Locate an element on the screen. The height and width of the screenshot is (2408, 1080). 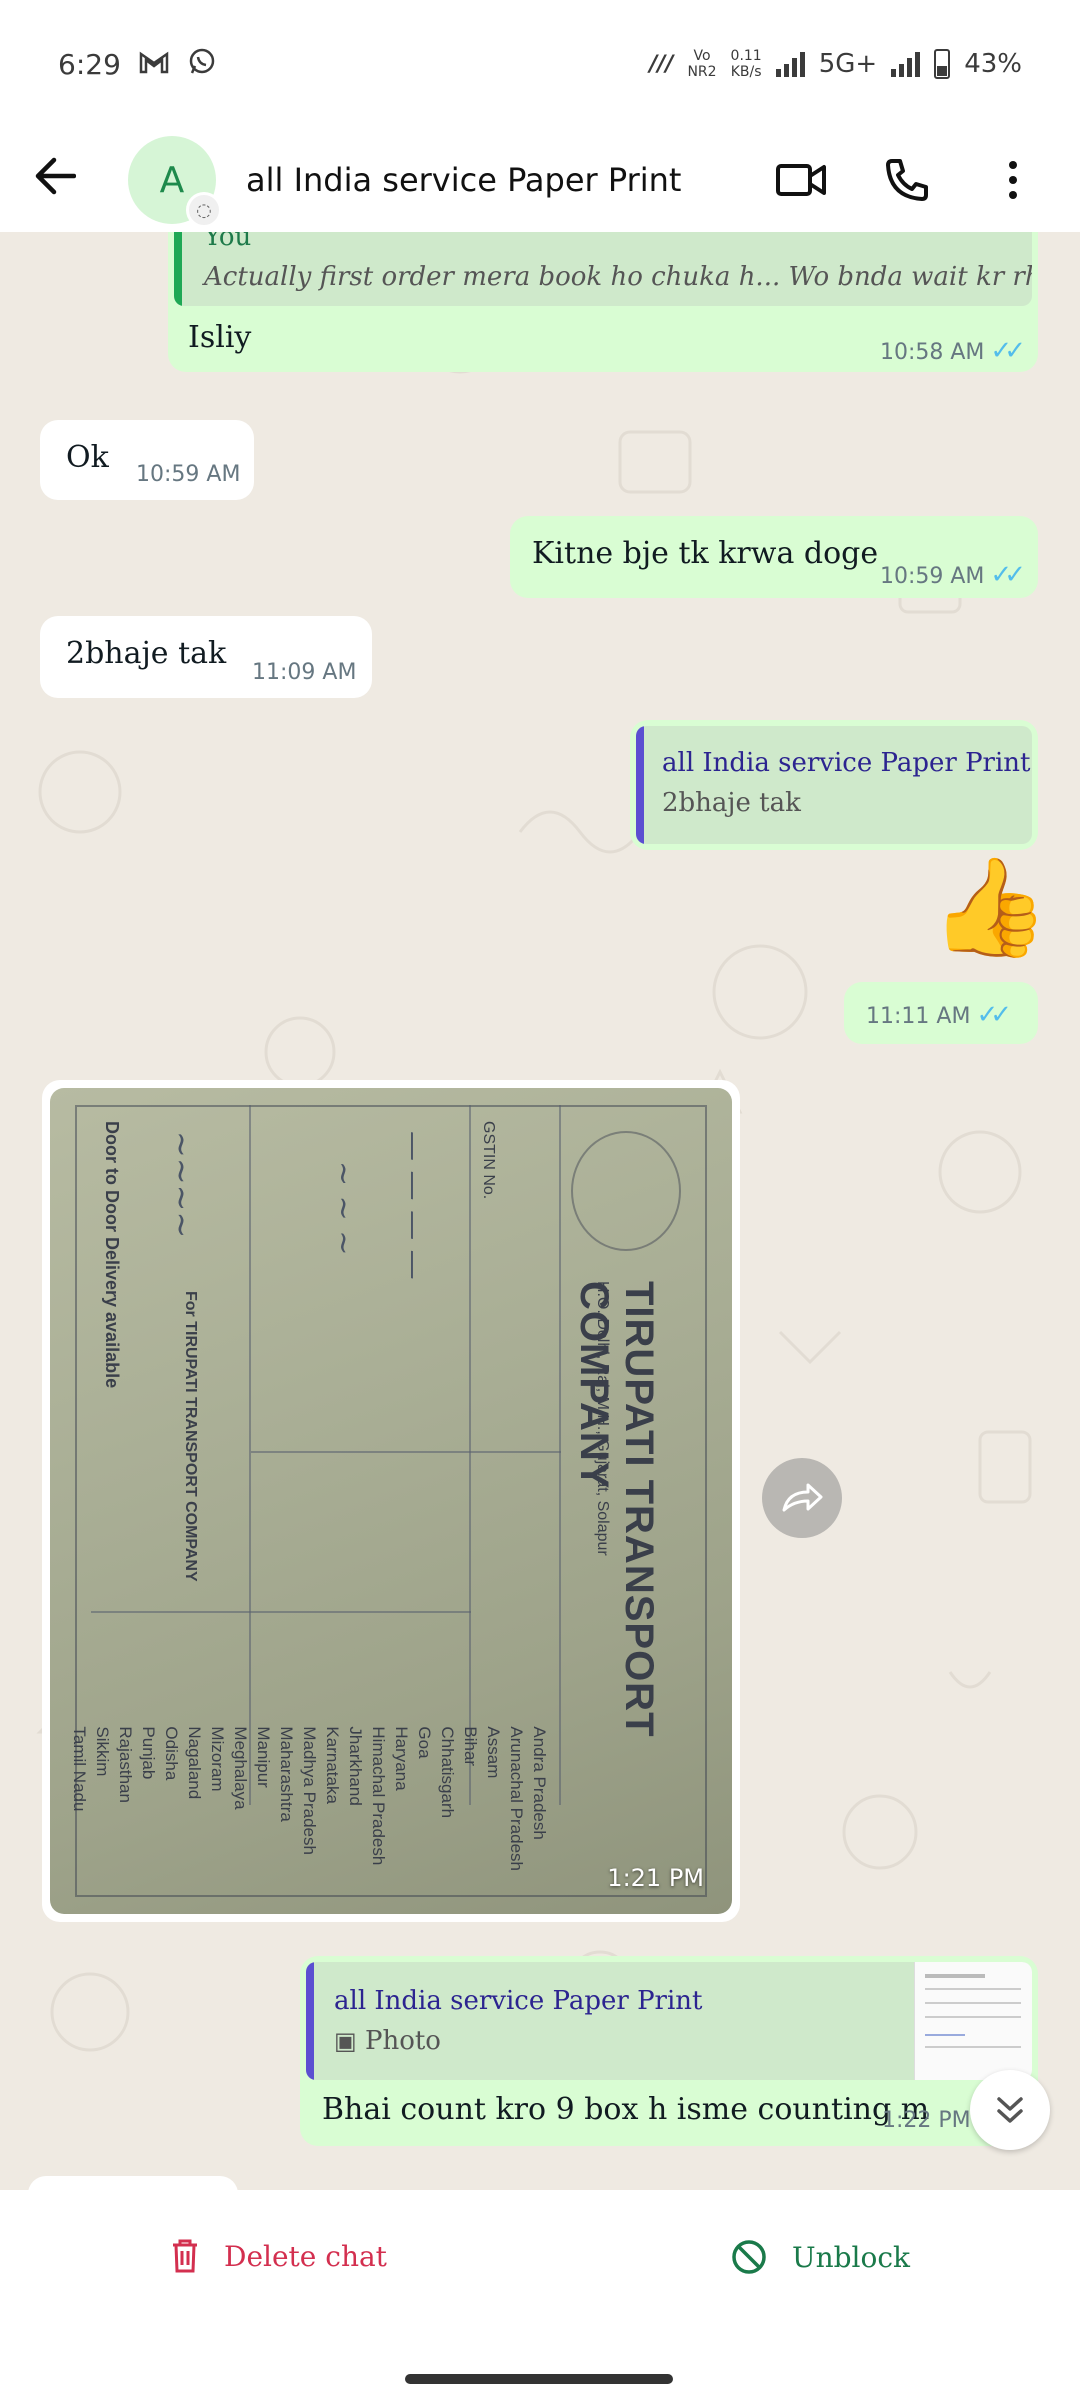
whatsapp-icon is located at coordinates (202, 64).